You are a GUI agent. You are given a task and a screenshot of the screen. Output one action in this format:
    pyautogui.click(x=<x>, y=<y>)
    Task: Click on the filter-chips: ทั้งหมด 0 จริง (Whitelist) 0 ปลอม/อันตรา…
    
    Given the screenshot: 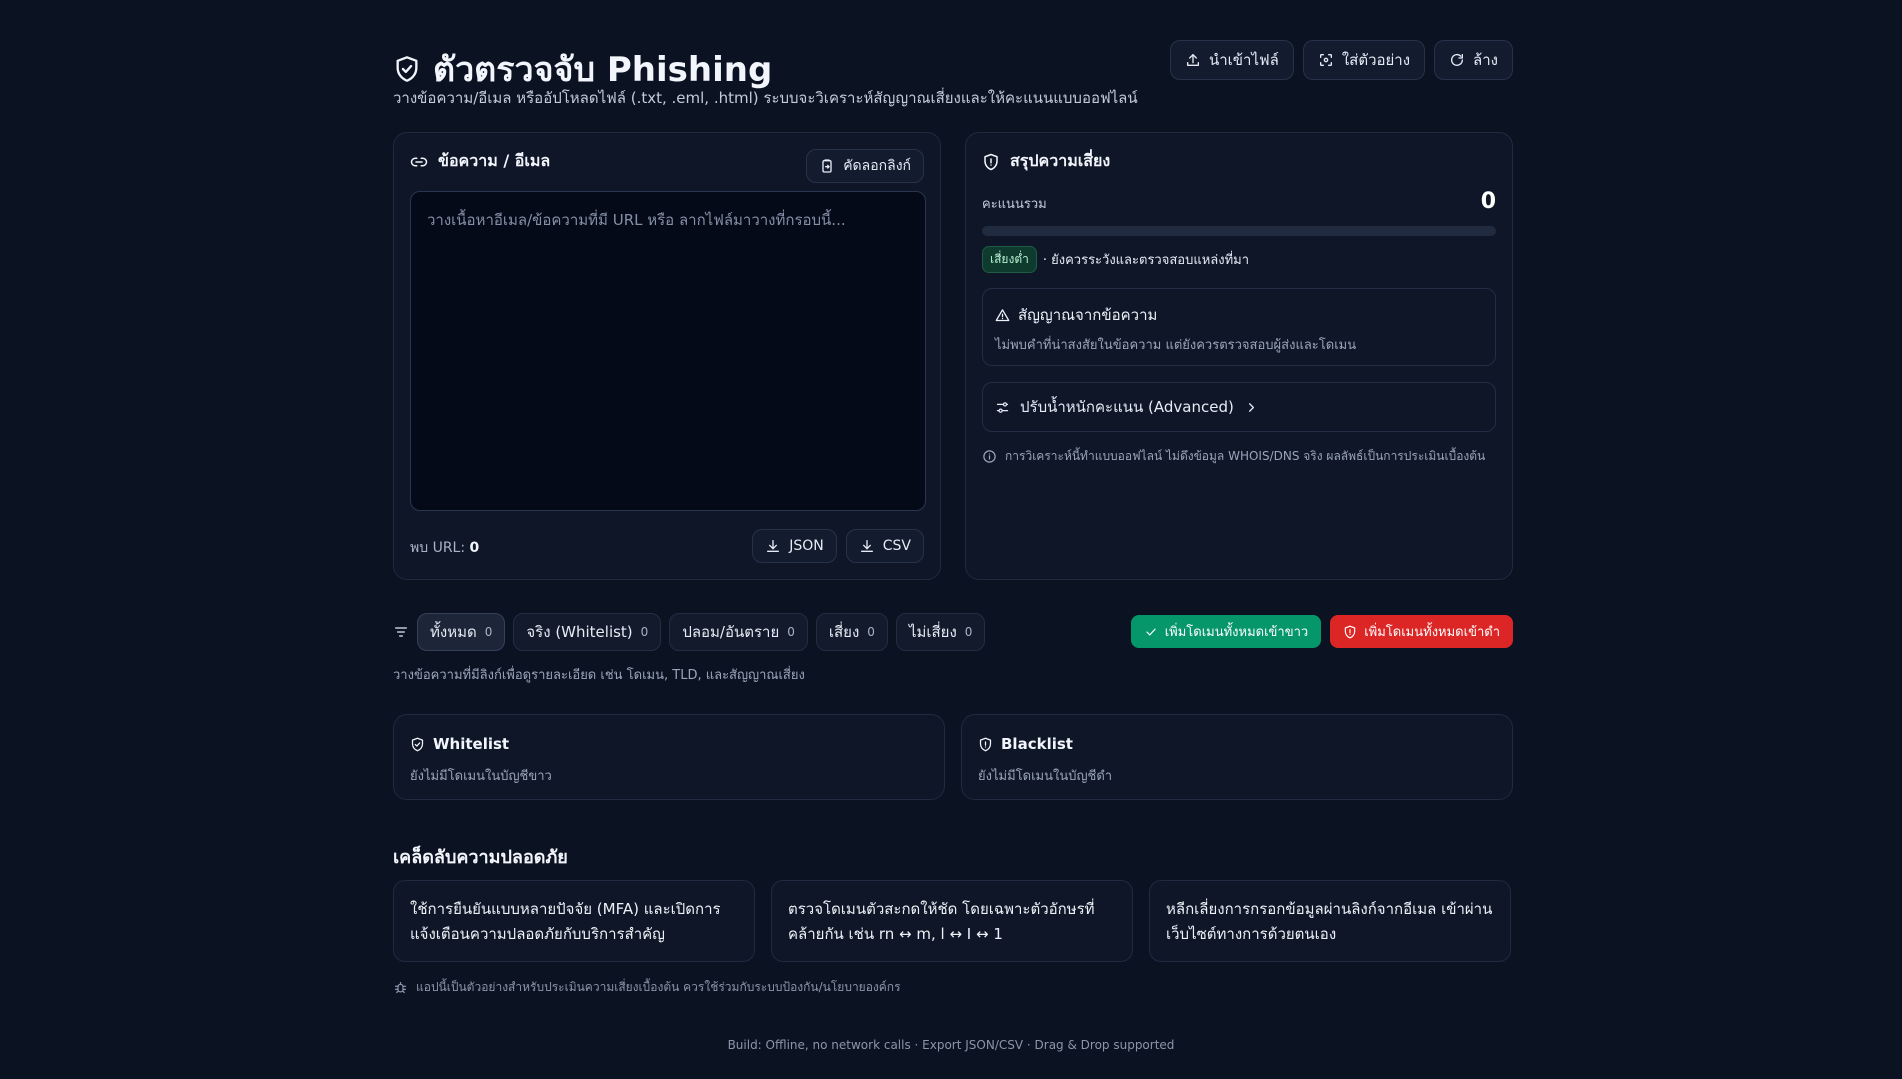 What is the action you would take?
    pyautogui.click(x=701, y=632)
    